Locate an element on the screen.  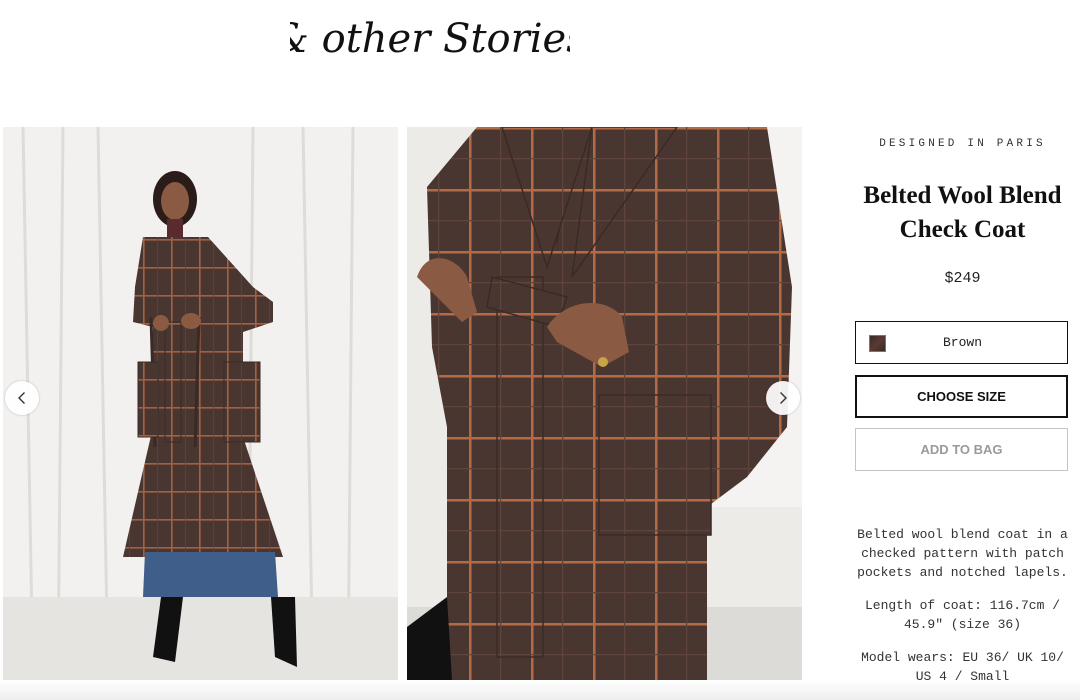
gallery-next-button is located at coordinates (783, 398).